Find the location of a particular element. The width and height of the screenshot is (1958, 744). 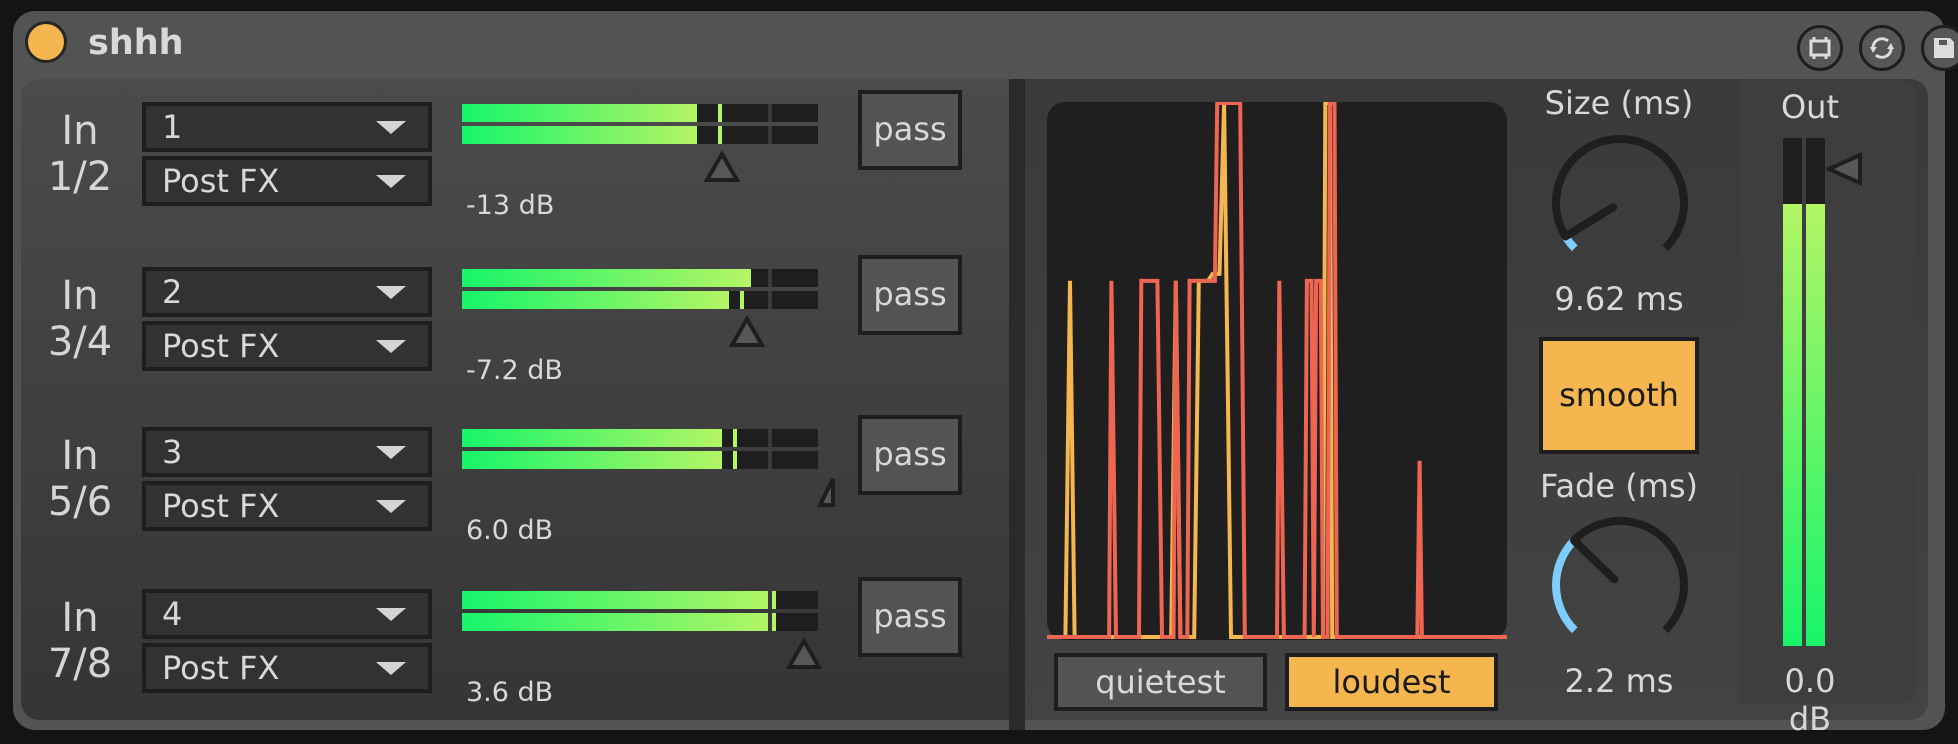

swap-button is located at coordinates (1882, 48).